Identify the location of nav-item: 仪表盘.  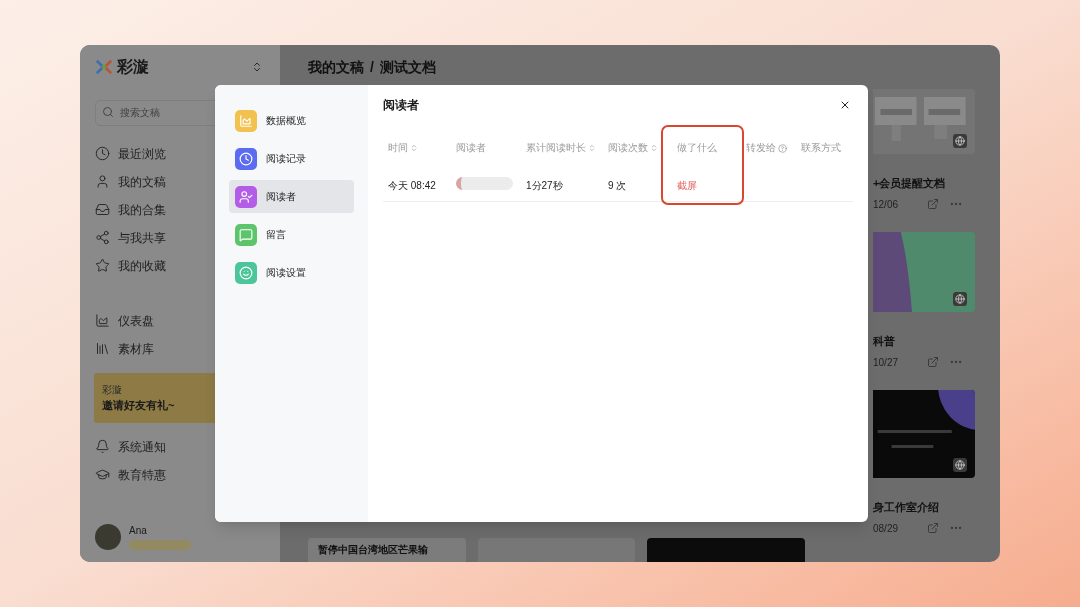
(136, 320).